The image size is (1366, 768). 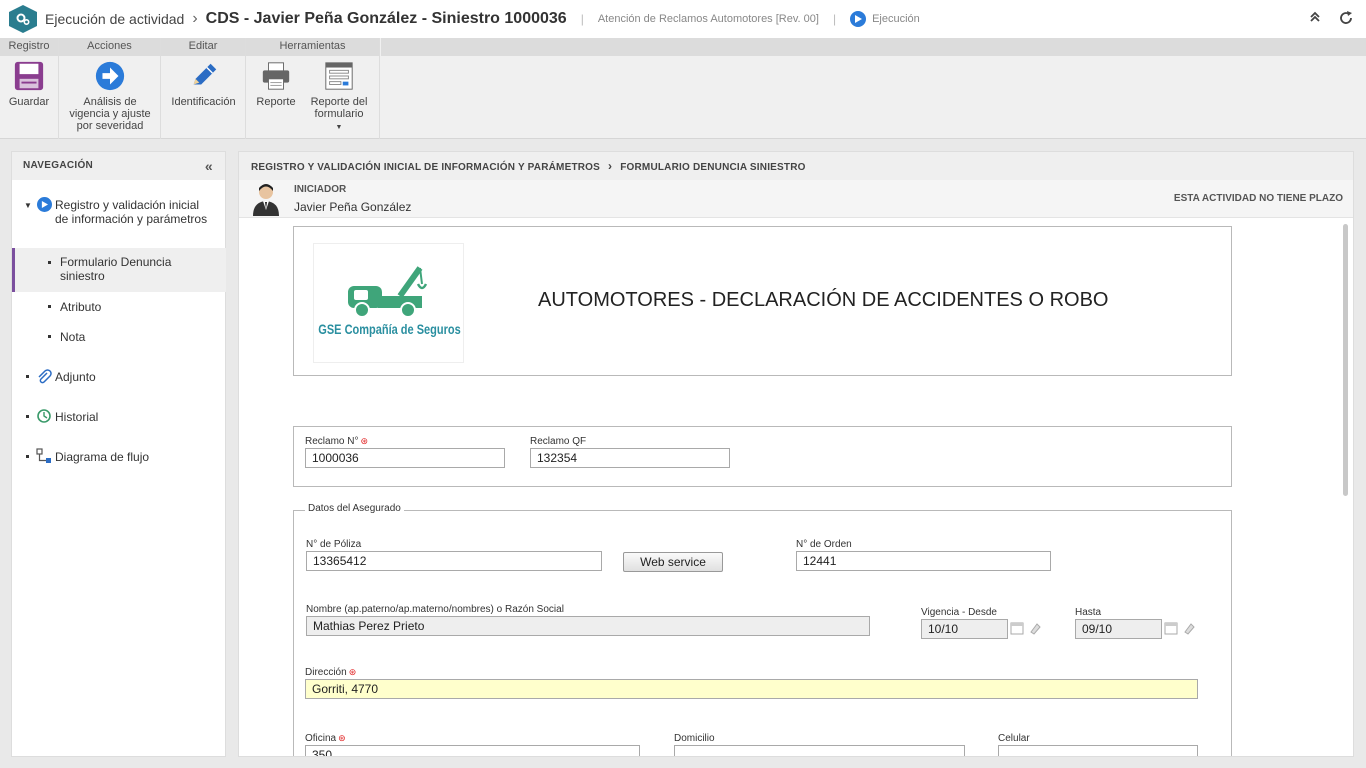 I want to click on group-registro: Registro Guardar, so click(x=29, y=88).